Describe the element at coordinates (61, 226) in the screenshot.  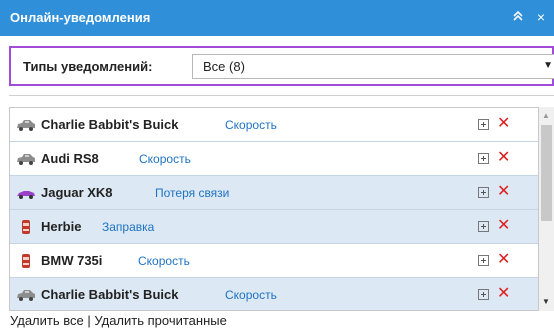
I see `vehicle-name: Herbie` at that location.